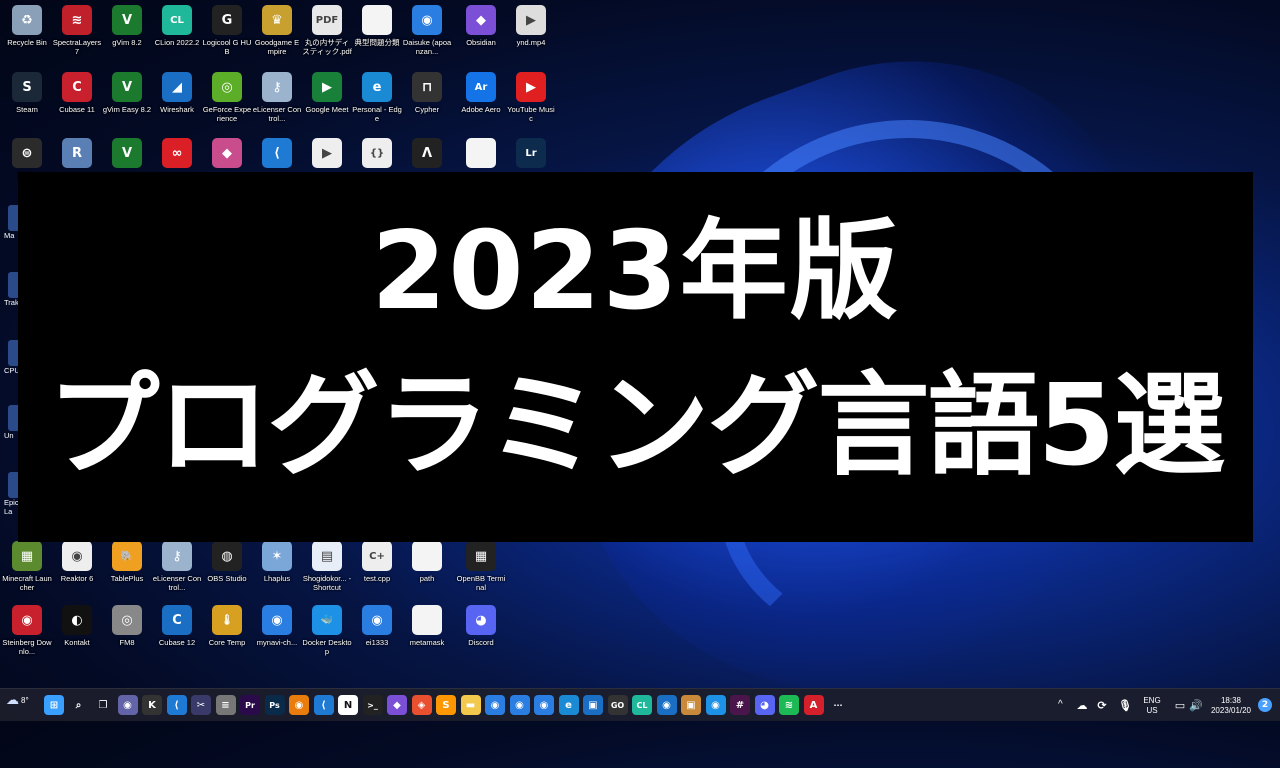 This screenshot has width=1280, height=768. Describe the element at coordinates (77, 93) in the screenshot. I see `desktop-icon: C Cubase 11` at that location.